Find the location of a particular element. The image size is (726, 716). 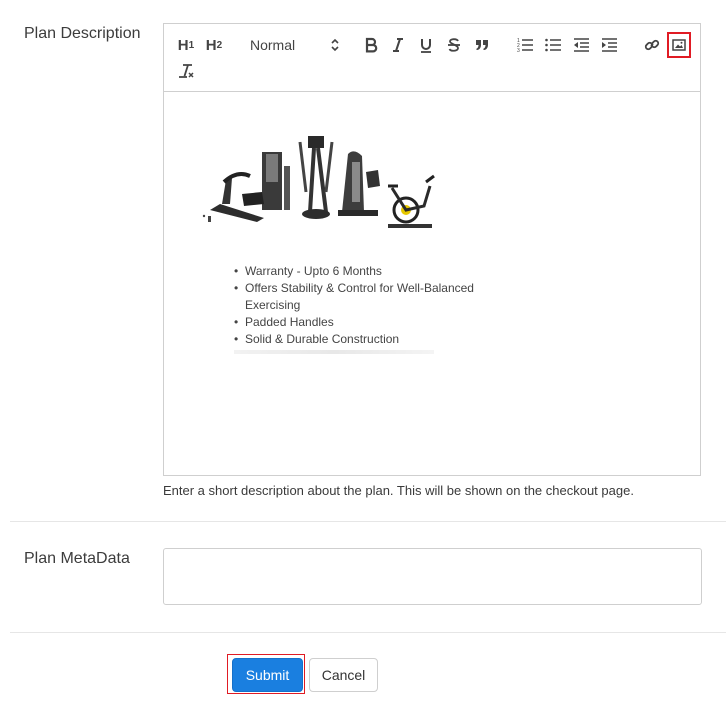

cancel-button: Cancel is located at coordinates (343, 675).